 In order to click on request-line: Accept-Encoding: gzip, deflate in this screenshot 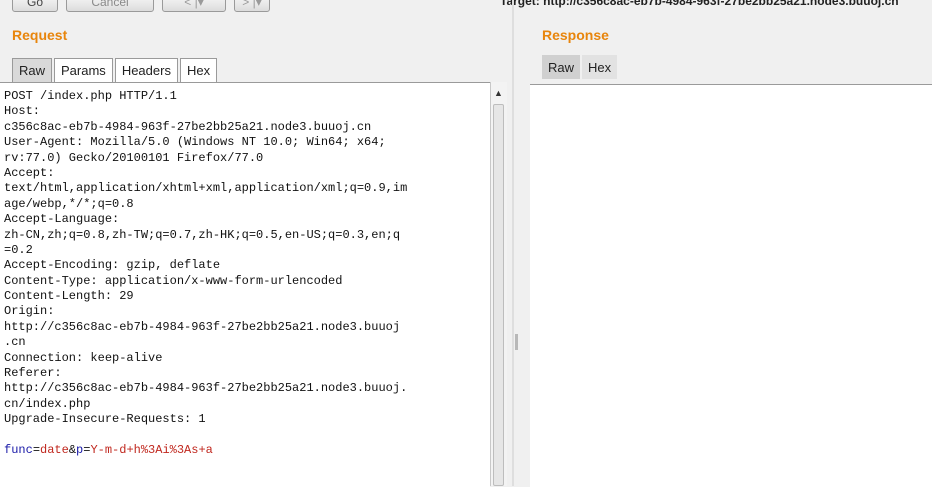, I will do `click(112, 265)`.